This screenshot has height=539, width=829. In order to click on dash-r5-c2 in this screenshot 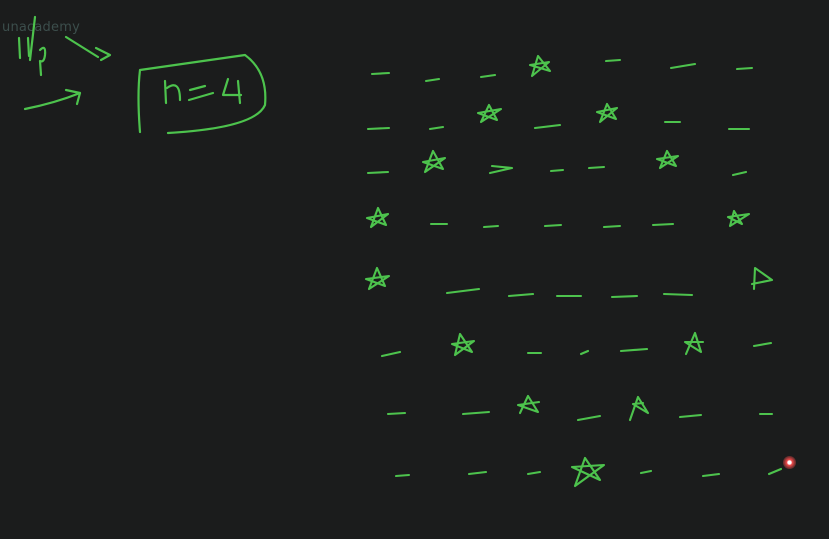, I will do `click(463, 291)`.